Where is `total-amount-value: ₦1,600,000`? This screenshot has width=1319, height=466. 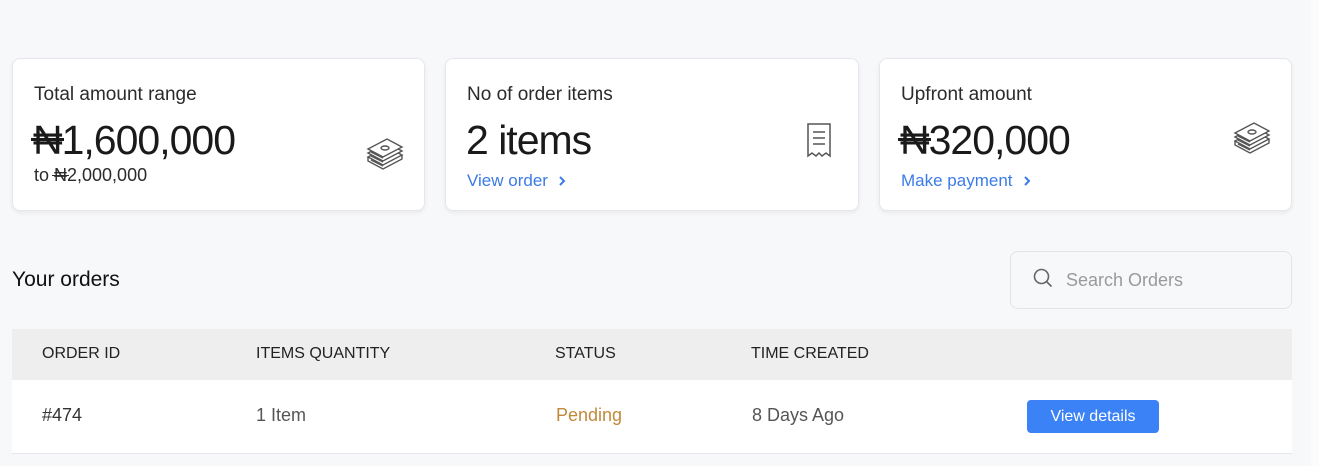
total-amount-value: ₦1,600,000 is located at coordinates (133, 140).